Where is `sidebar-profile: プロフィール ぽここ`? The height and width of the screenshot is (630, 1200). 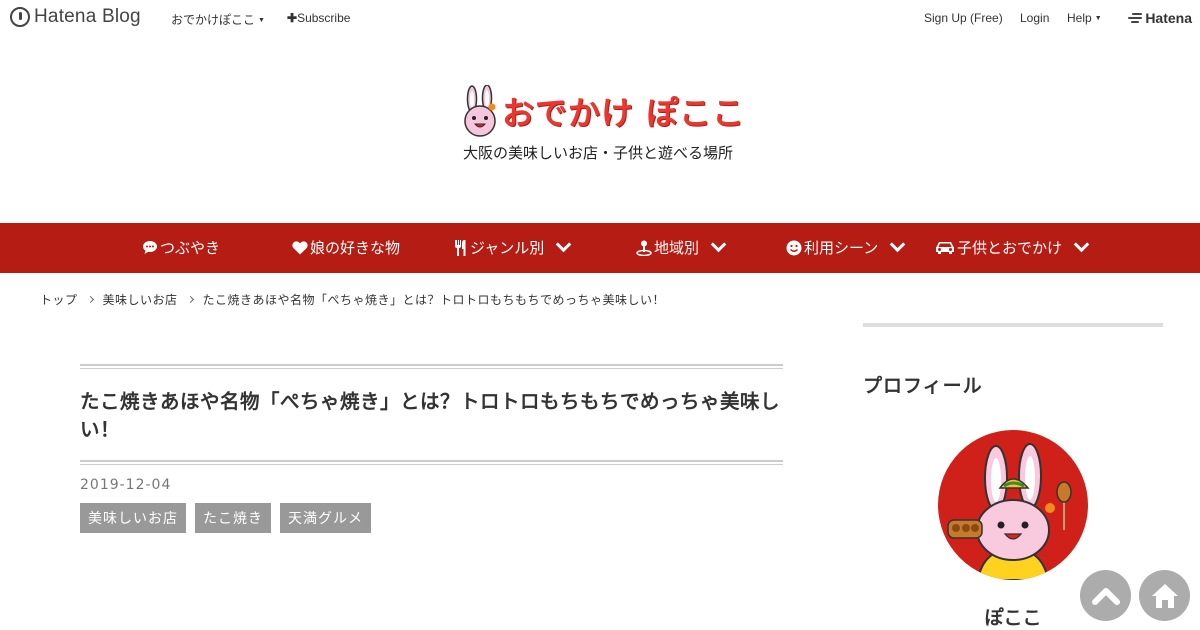 sidebar-profile: プロフィール ぽここ is located at coordinates (1013, 476).